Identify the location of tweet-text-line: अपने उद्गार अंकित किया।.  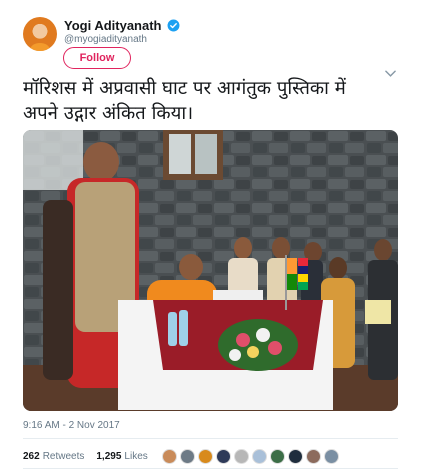
(108, 113).